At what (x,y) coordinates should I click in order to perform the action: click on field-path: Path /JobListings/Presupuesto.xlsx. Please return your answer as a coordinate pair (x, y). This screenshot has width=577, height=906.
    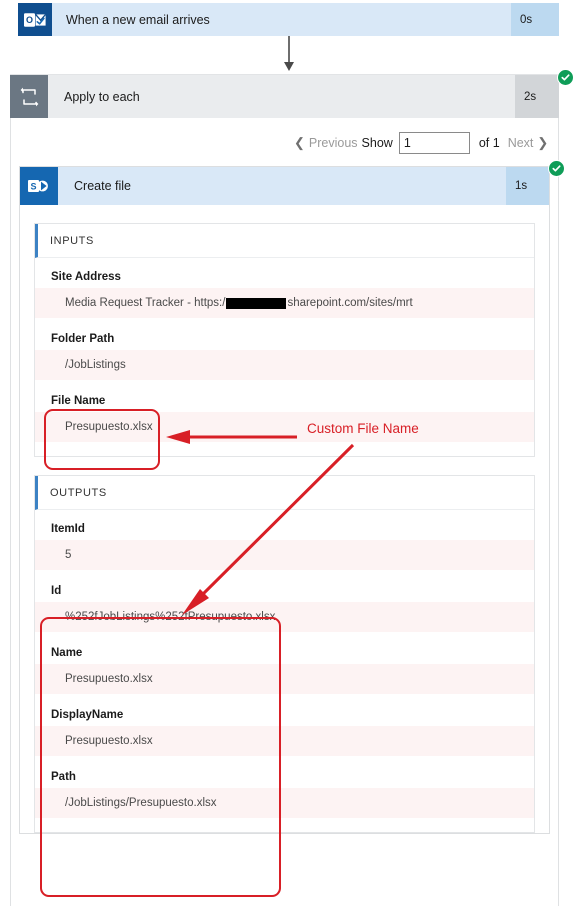
    Looking at the image, I should click on (284, 788).